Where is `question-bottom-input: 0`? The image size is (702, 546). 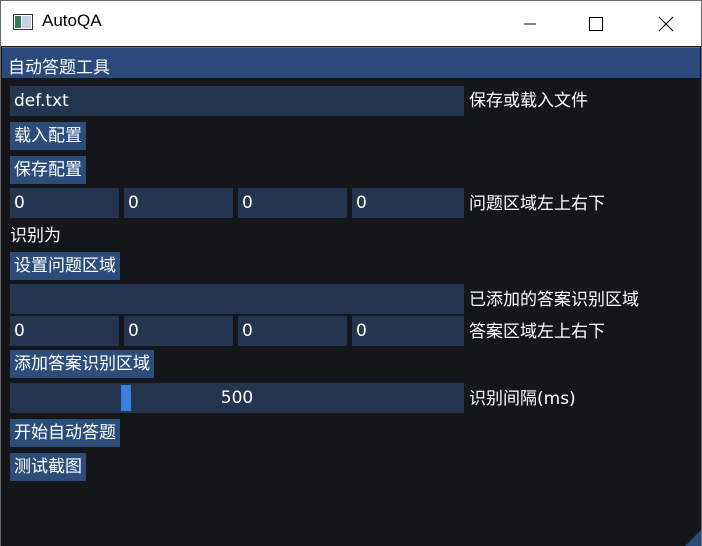
question-bottom-input: 0 is located at coordinates (408, 203).